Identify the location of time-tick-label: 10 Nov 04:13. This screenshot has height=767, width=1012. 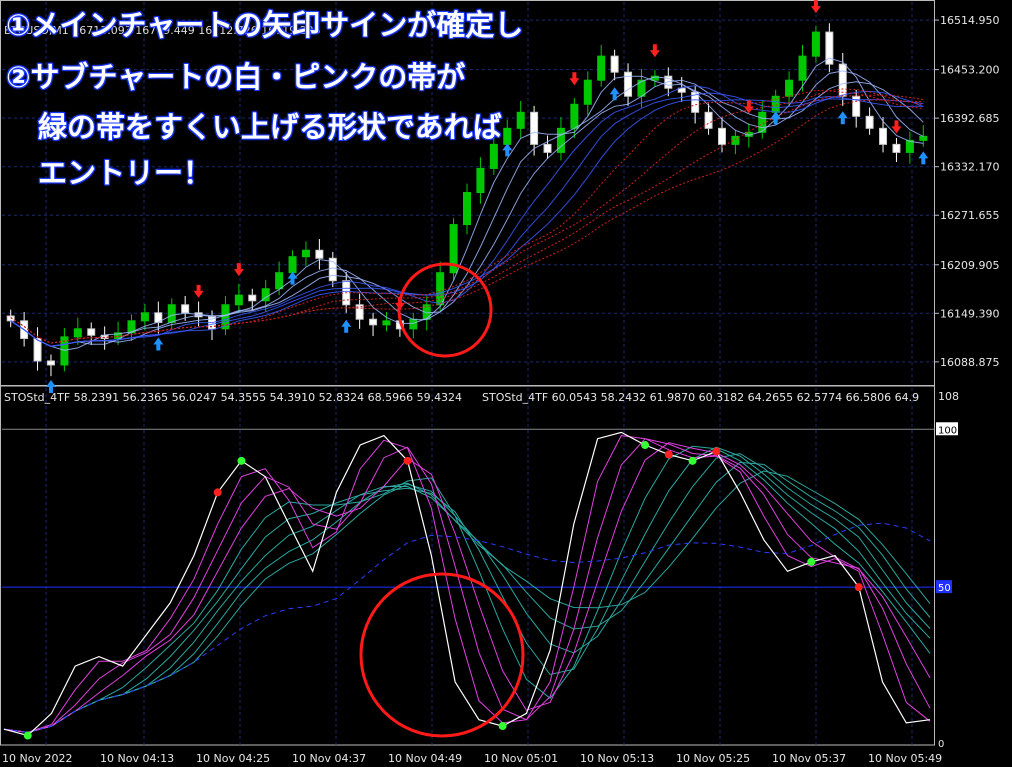
(137, 758).